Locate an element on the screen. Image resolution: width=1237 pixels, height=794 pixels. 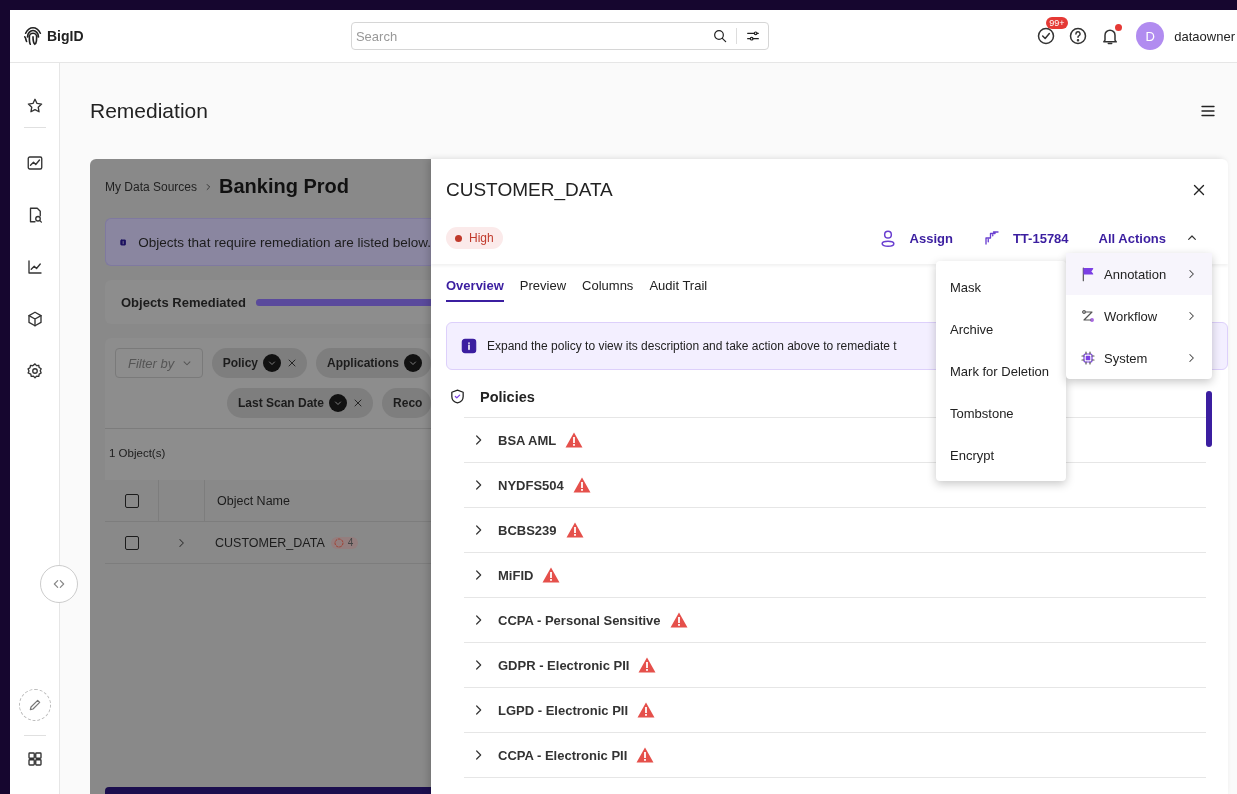
policy-row: BCBS239 is located at coordinates (835, 530).